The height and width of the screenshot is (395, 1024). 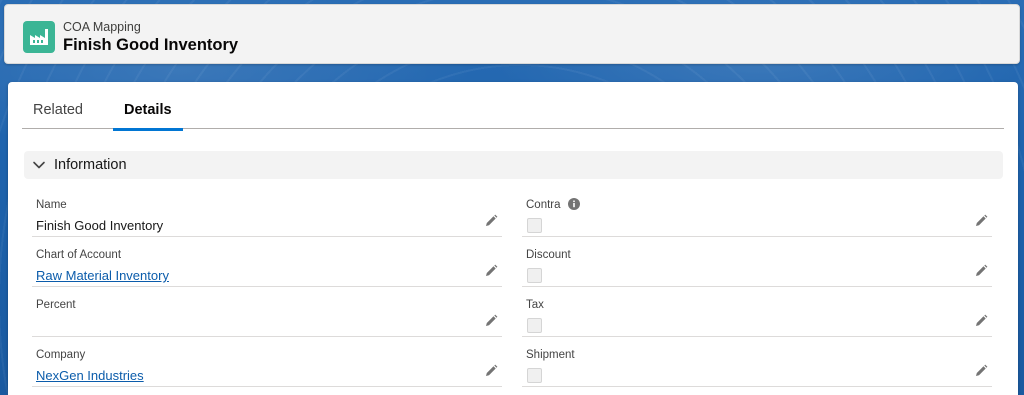 I want to click on field-chart-of-account: Chart of Account Raw Material Inventory, so click(x=267, y=262).